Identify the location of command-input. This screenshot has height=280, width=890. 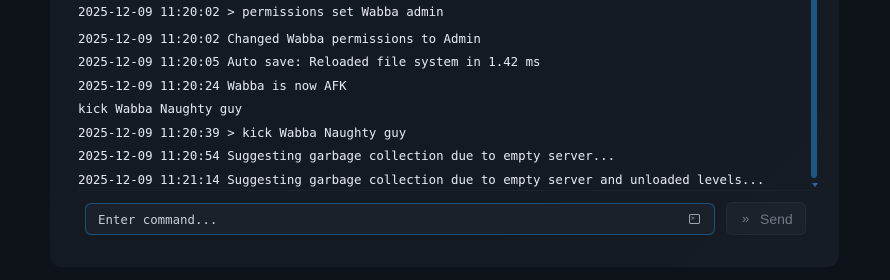
(388, 219).